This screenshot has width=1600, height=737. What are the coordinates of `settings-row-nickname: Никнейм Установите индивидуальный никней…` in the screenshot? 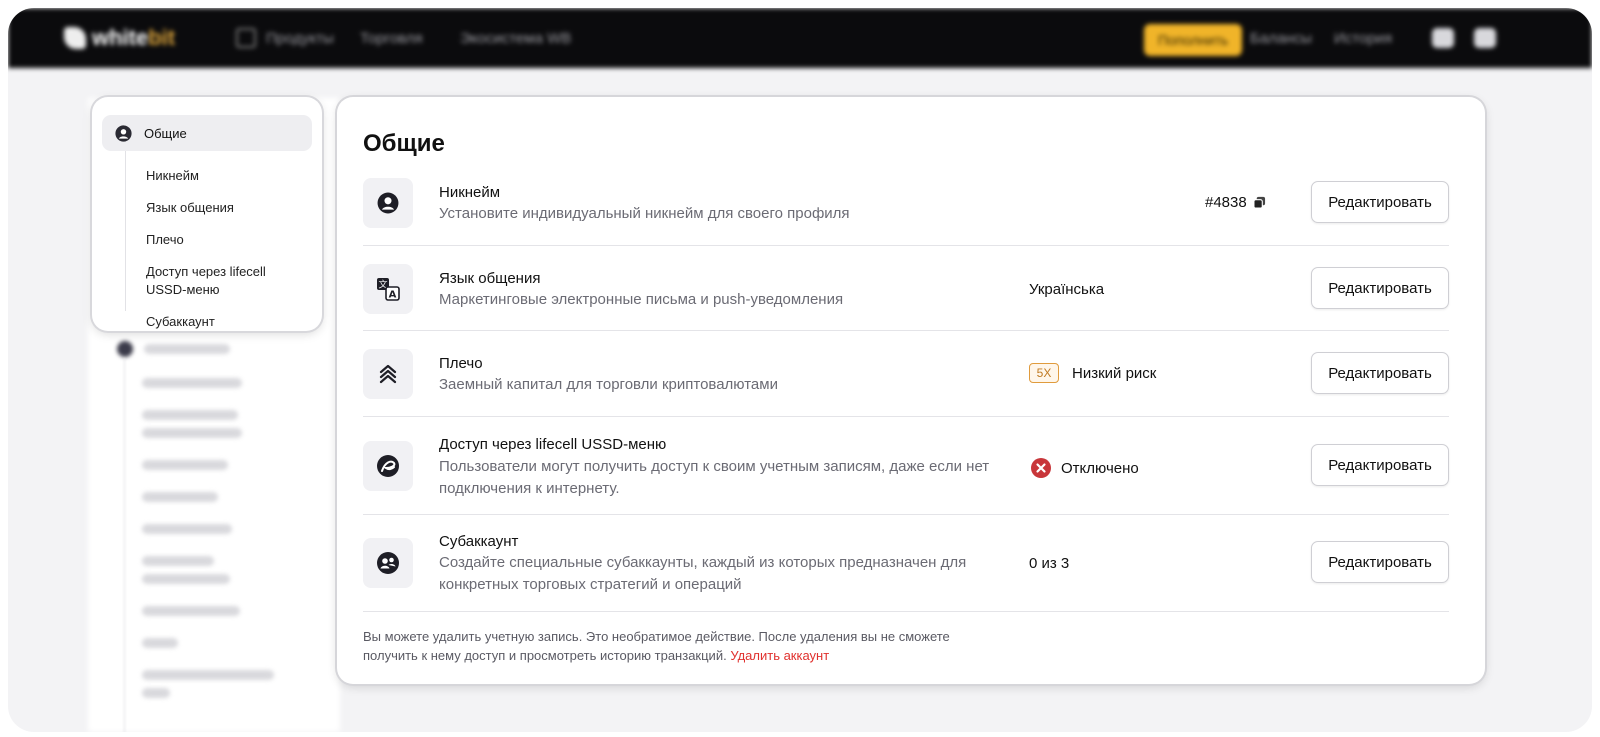 It's located at (906, 211).